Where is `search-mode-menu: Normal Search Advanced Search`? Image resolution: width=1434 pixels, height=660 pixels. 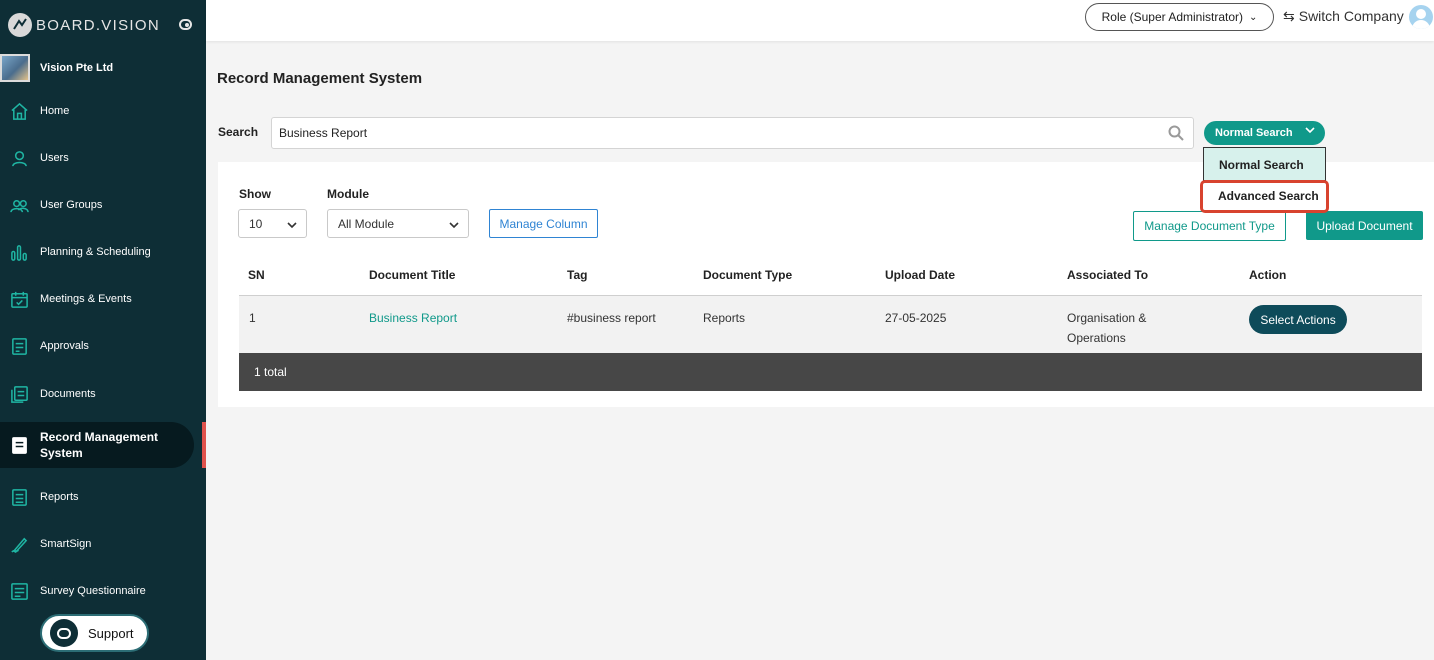 search-mode-menu: Normal Search Advanced Search is located at coordinates (1264, 181).